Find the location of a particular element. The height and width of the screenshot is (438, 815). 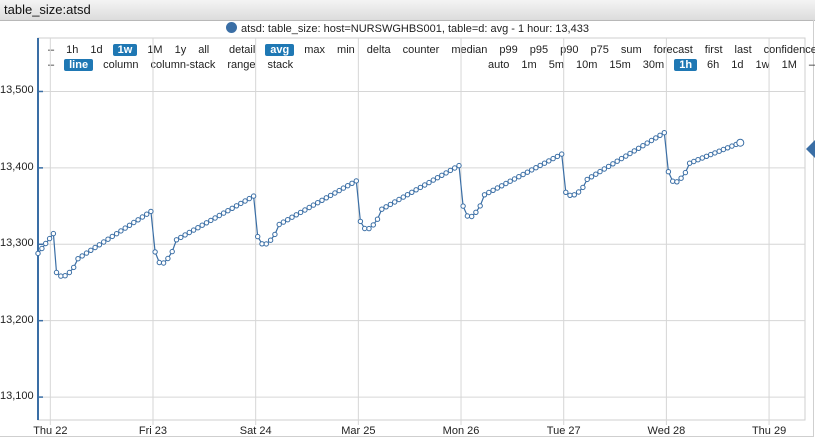

y-tick-label: 13,500 is located at coordinates (17, 90).